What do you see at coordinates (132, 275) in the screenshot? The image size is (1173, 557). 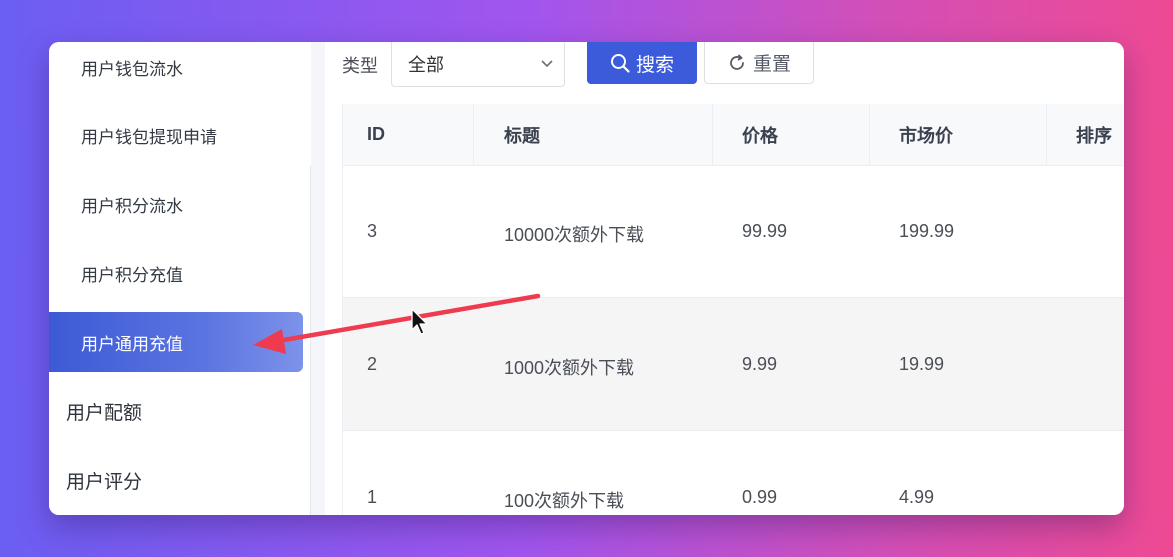 I see `sidebar-item-label: 用户积分充值` at bounding box center [132, 275].